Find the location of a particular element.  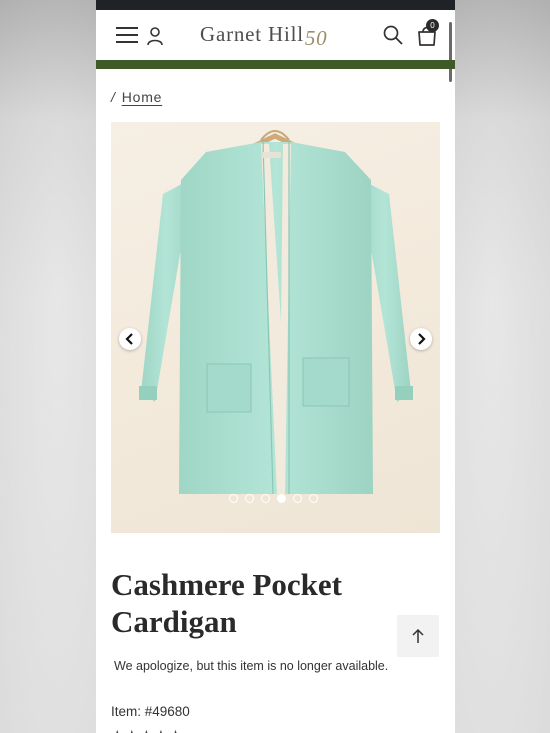

carousel-prev-button is located at coordinates (130, 339).